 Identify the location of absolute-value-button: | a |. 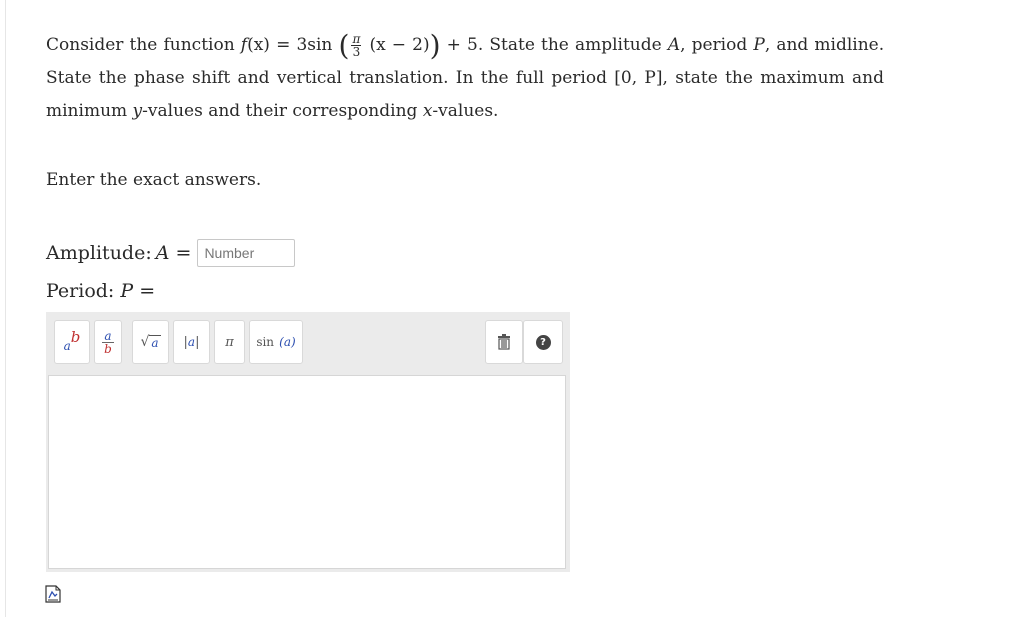
(191, 342).